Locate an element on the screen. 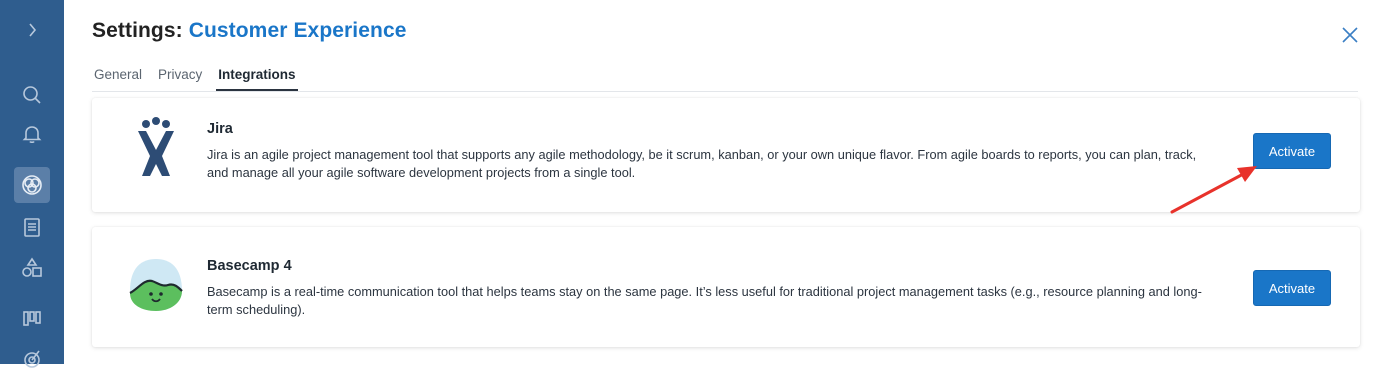 The image size is (1387, 376). sidebar-item-goals is located at coordinates (32, 358).